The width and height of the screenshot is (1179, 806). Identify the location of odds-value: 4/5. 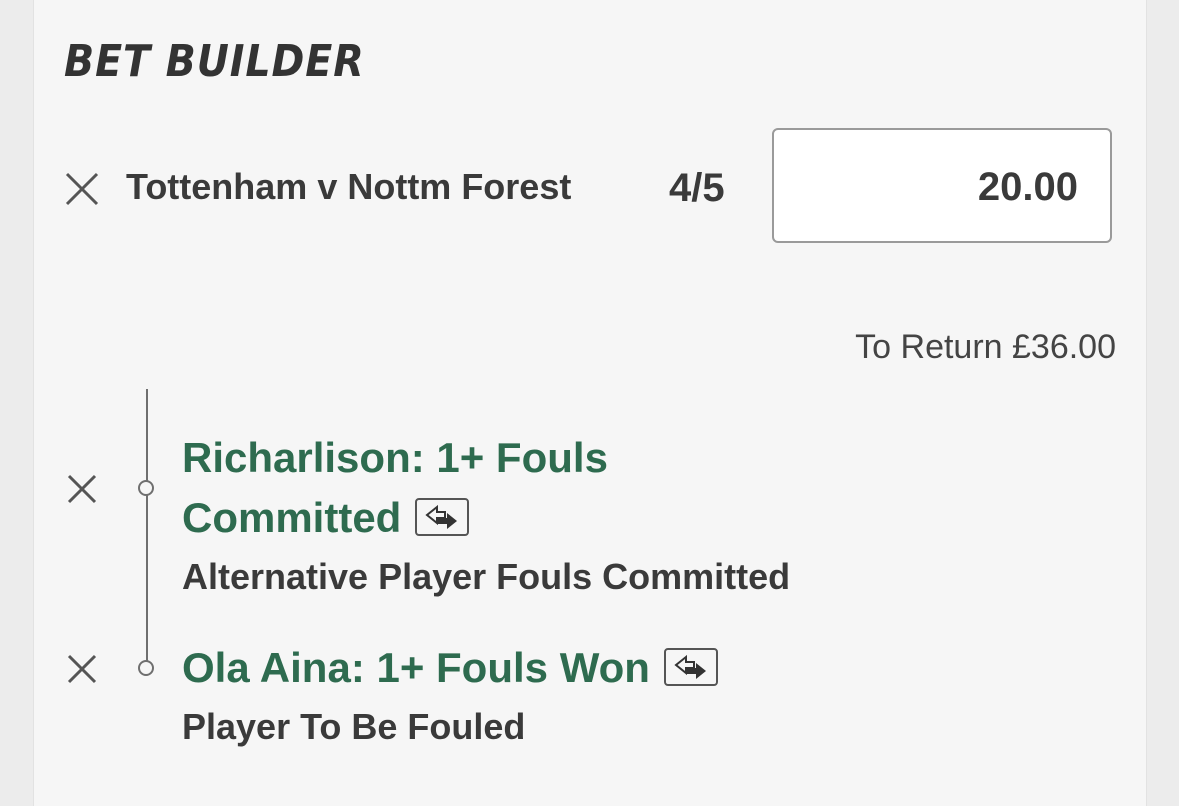
(697, 188).